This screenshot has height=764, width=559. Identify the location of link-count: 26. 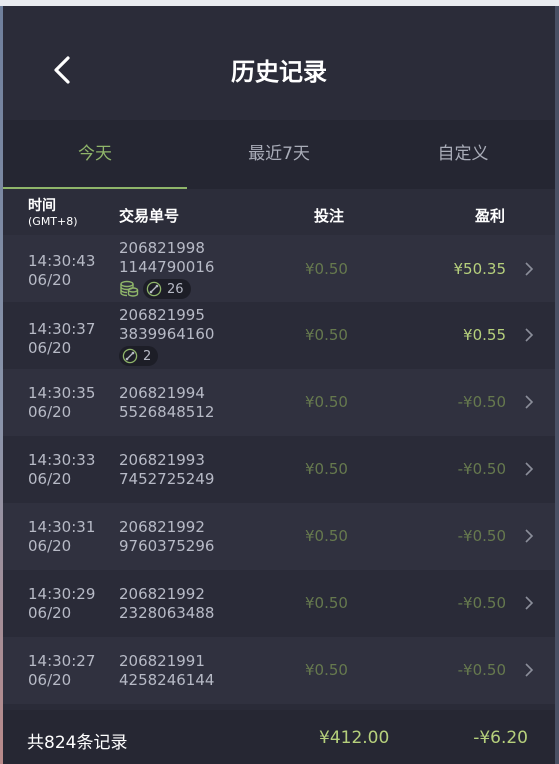
(175, 289).